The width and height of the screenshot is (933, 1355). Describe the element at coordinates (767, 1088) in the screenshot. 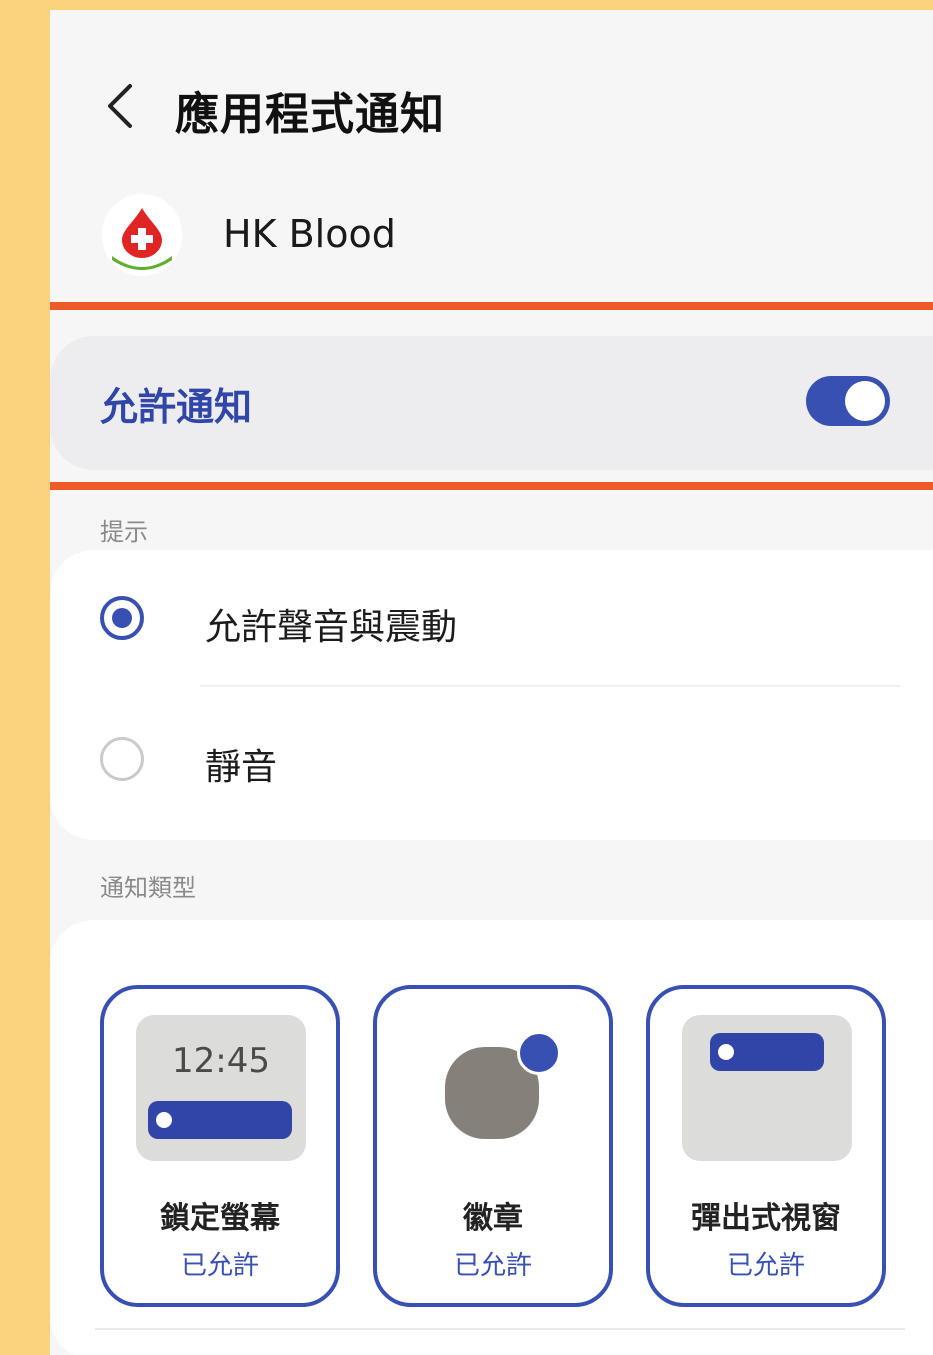

I see `popup-preview` at that location.